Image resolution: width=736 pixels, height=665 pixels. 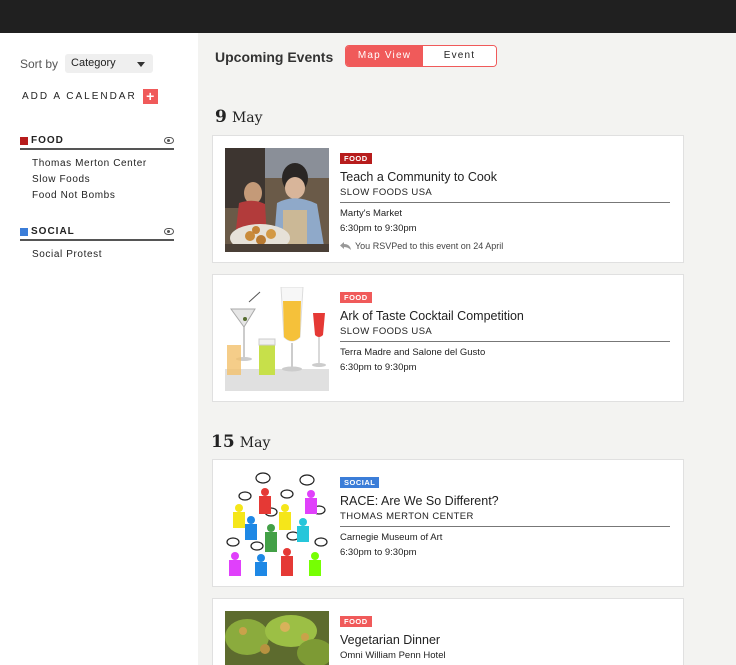 What do you see at coordinates (505, 640) in the screenshot?
I see `event-title: Vegetarian Dinner` at bounding box center [505, 640].